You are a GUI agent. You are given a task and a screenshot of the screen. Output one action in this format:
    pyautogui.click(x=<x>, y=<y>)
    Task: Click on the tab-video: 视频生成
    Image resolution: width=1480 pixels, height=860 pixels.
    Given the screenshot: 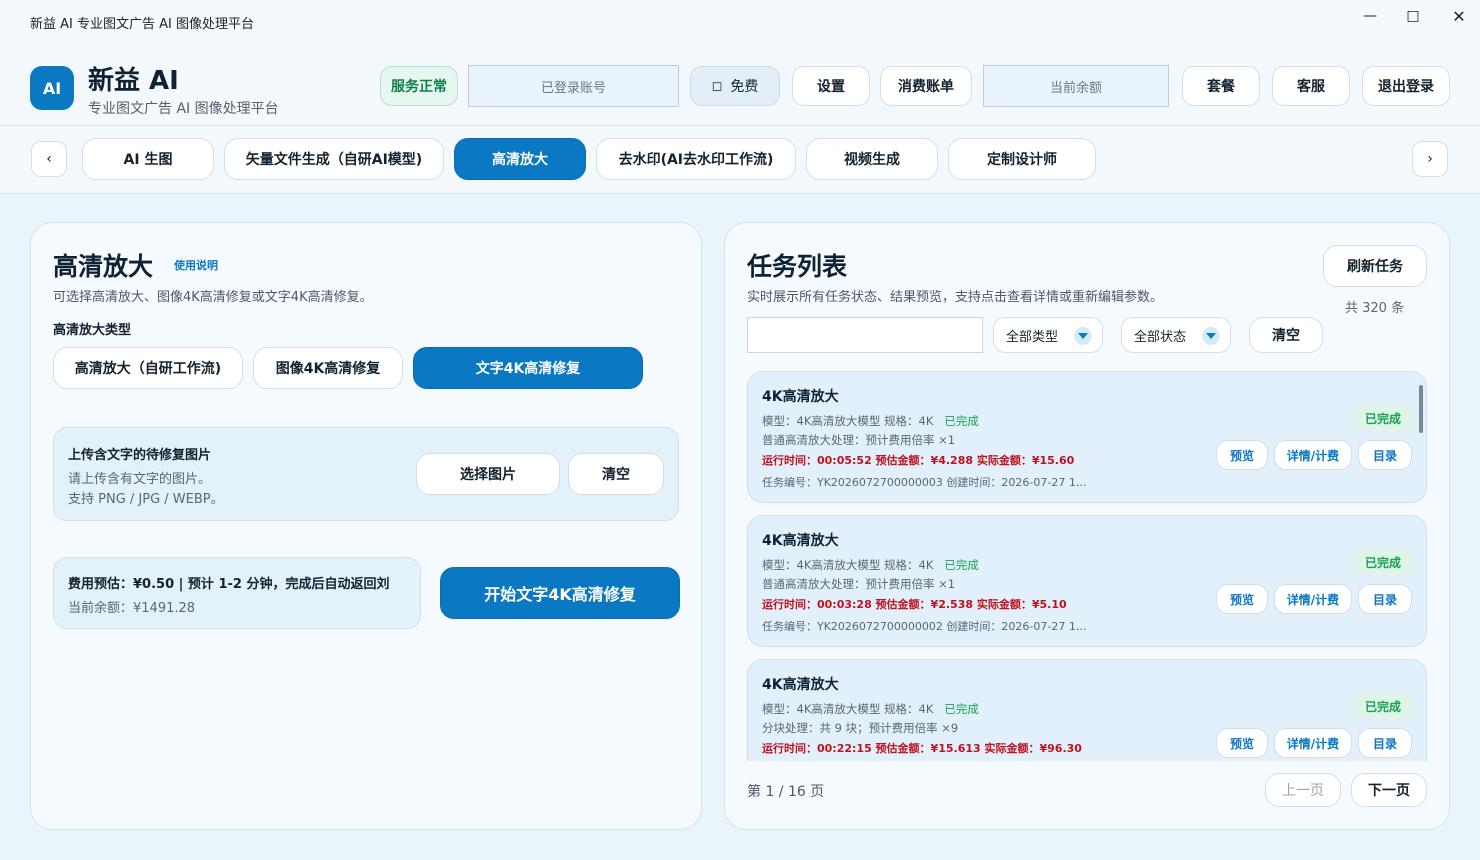 What is the action you would take?
    pyautogui.click(x=872, y=159)
    